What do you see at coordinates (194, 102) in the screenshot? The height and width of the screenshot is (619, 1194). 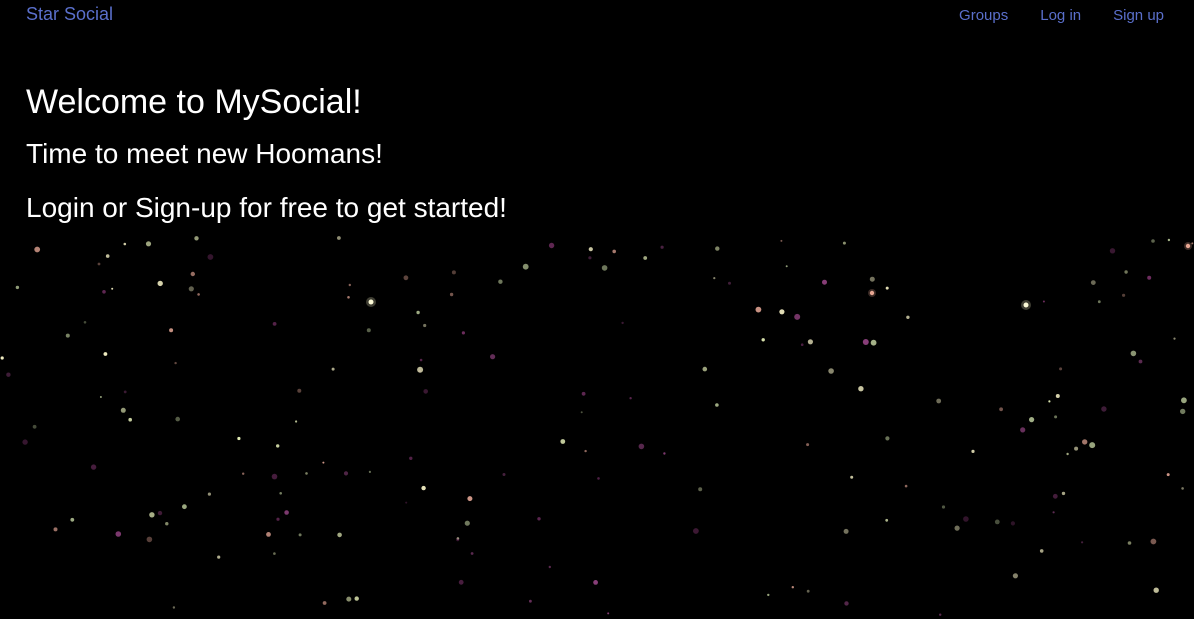 I see `page-title: Welcome to MySocial!` at bounding box center [194, 102].